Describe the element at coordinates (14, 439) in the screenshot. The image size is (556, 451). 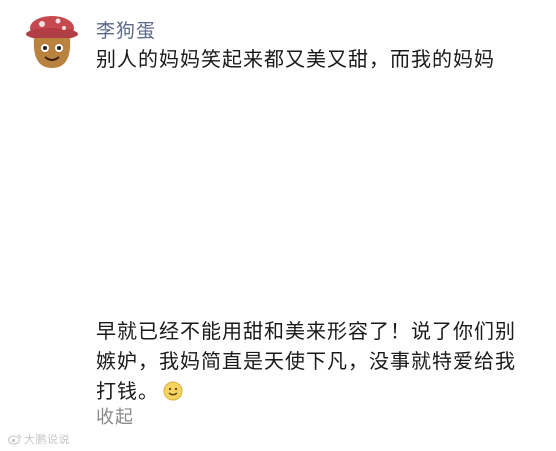
I see `weibo-logo-icon` at that location.